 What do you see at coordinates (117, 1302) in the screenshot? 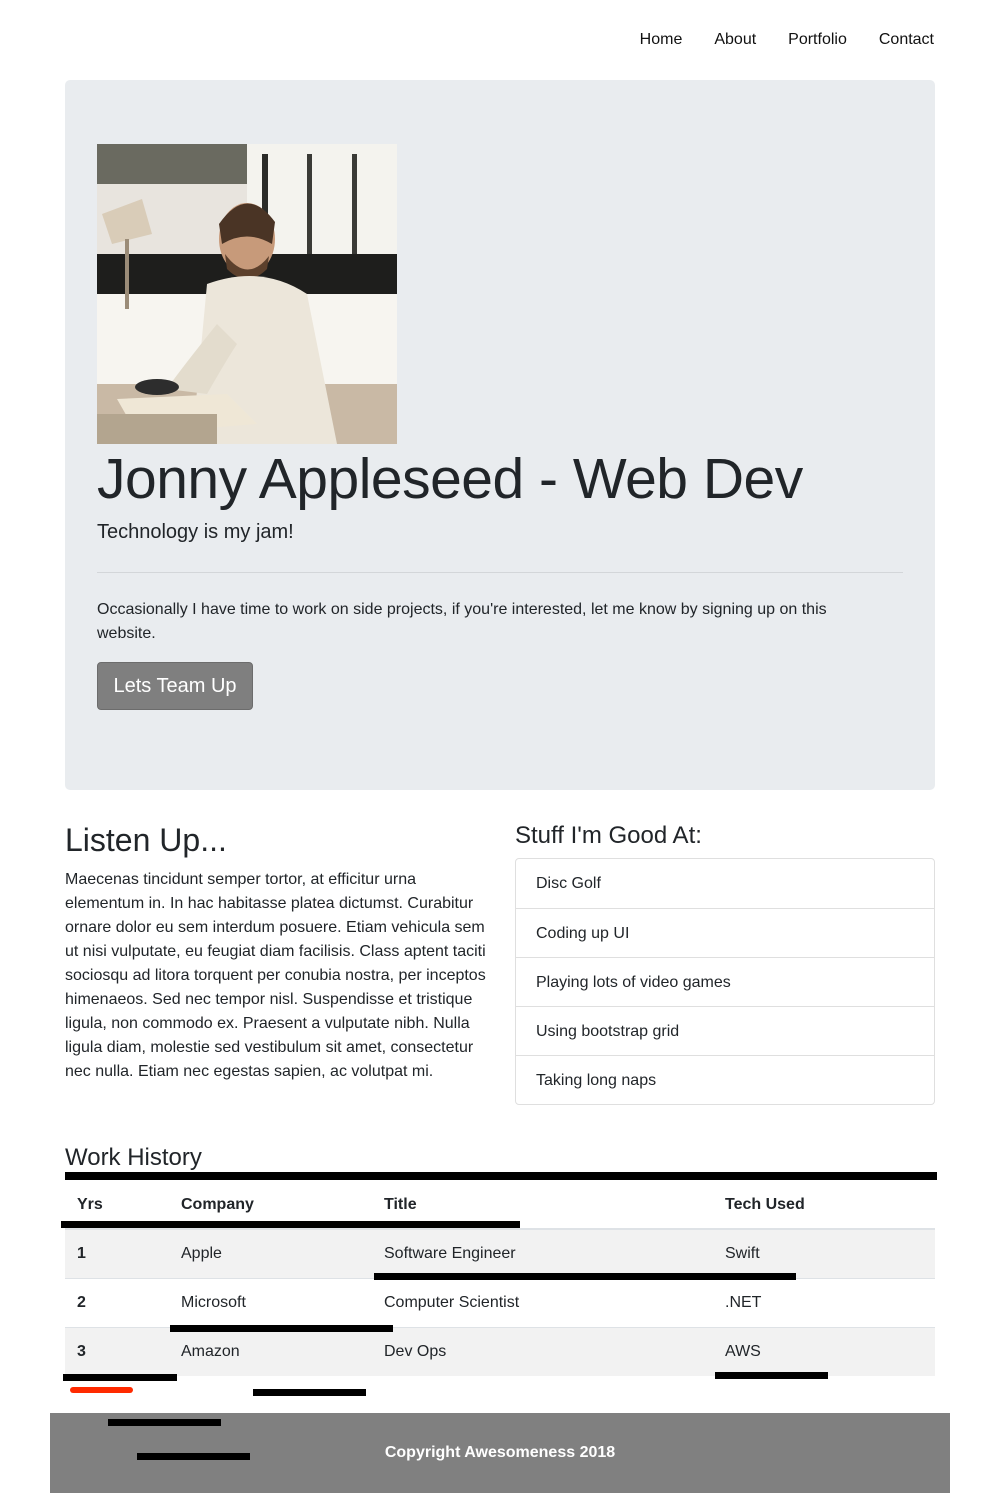
I see `cell-yrs: 2` at bounding box center [117, 1302].